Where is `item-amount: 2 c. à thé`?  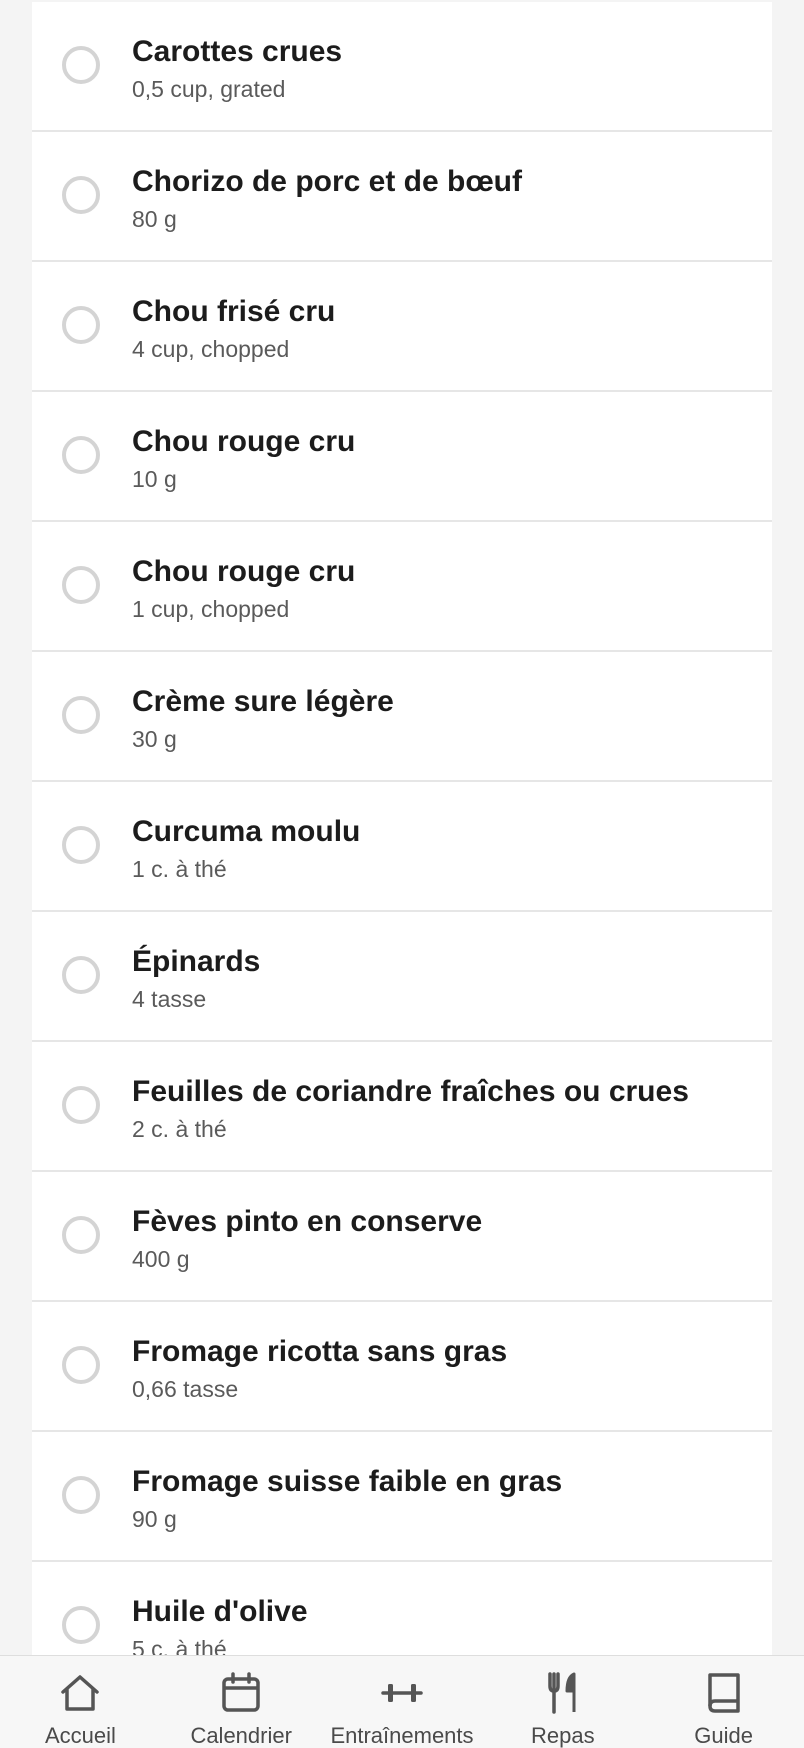
item-amount: 2 c. à thé is located at coordinates (179, 1129).